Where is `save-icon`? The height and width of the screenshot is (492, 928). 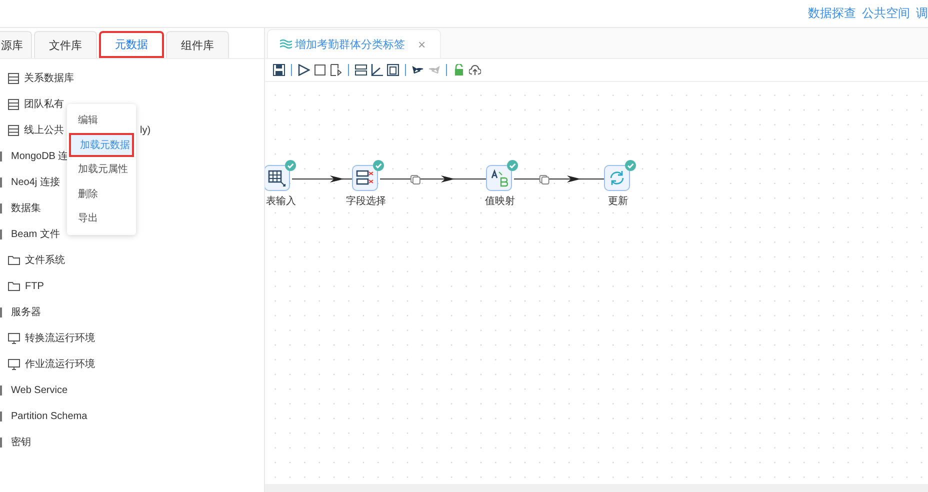
save-icon is located at coordinates (279, 70).